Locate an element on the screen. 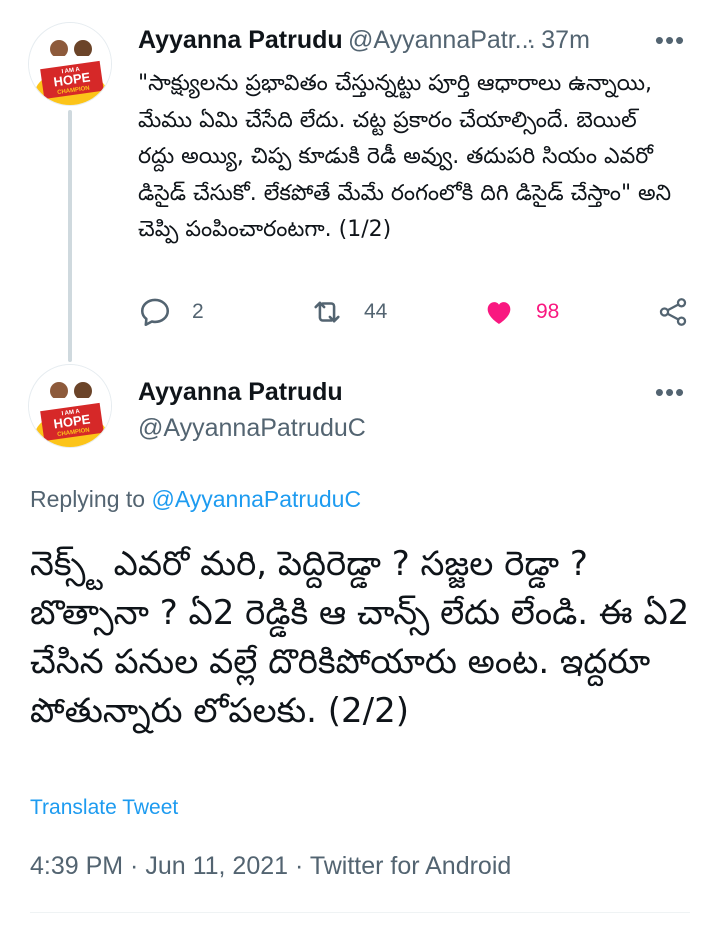 The height and width of the screenshot is (927, 720). like-count: 98 is located at coordinates (548, 311).